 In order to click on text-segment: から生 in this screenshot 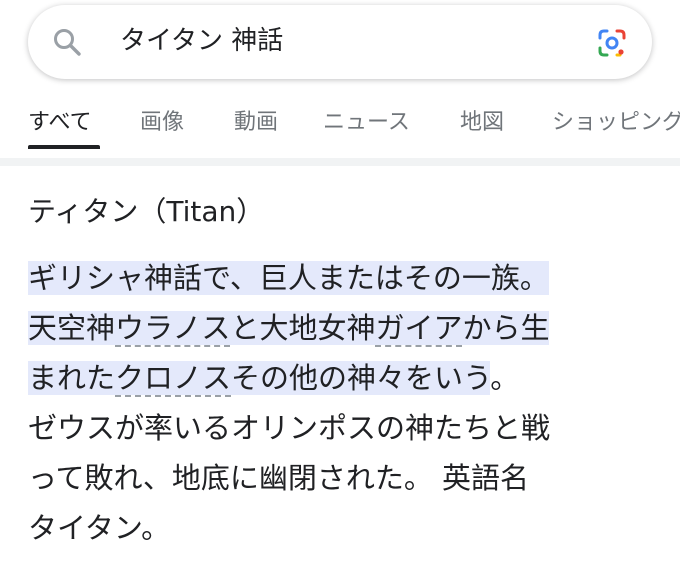, I will do `click(506, 328)`.